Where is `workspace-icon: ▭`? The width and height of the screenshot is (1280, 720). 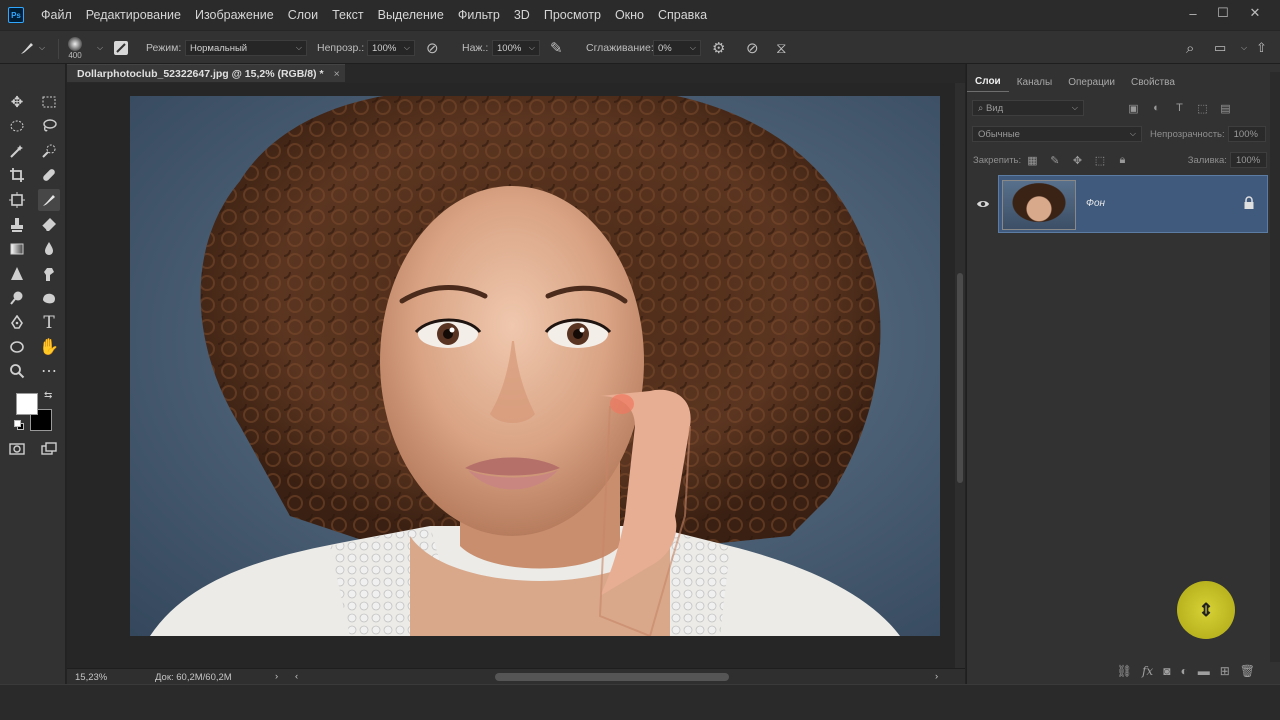
workspace-icon: ▭ is located at coordinates (1220, 48).